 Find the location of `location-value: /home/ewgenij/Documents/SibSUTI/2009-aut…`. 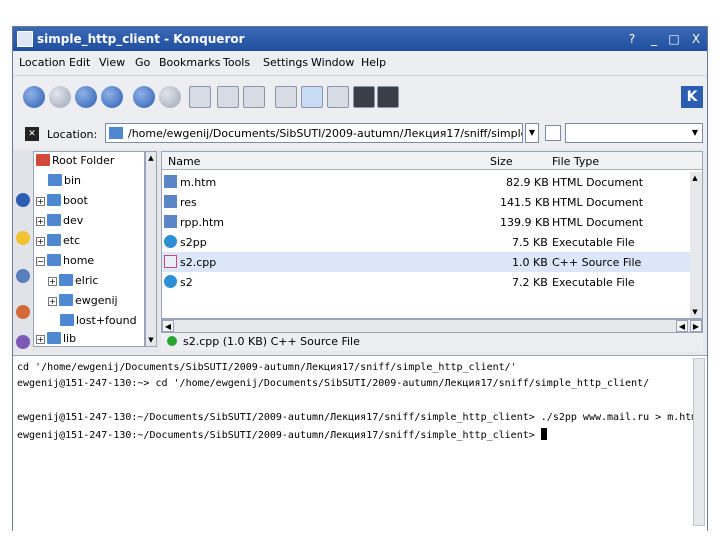

location-value: /home/ewgenij/Documents/SibSUTI/2009-aut… is located at coordinates (325, 133).